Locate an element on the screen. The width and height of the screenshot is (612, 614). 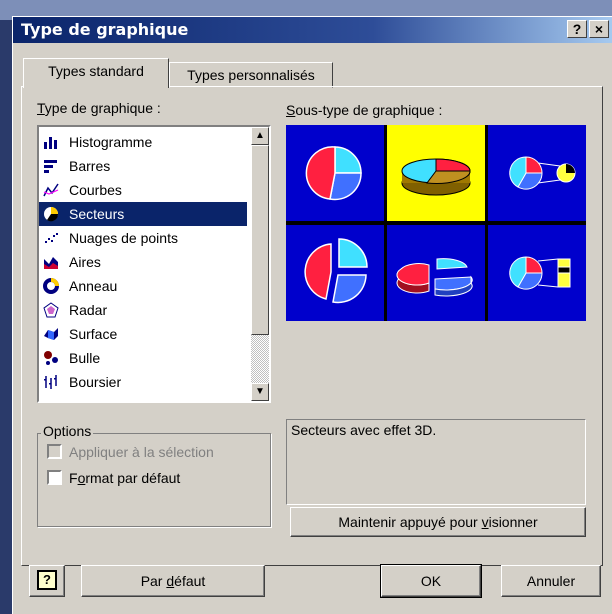
tab-types-personnalises: Types personnalisés is located at coordinates (251, 75).